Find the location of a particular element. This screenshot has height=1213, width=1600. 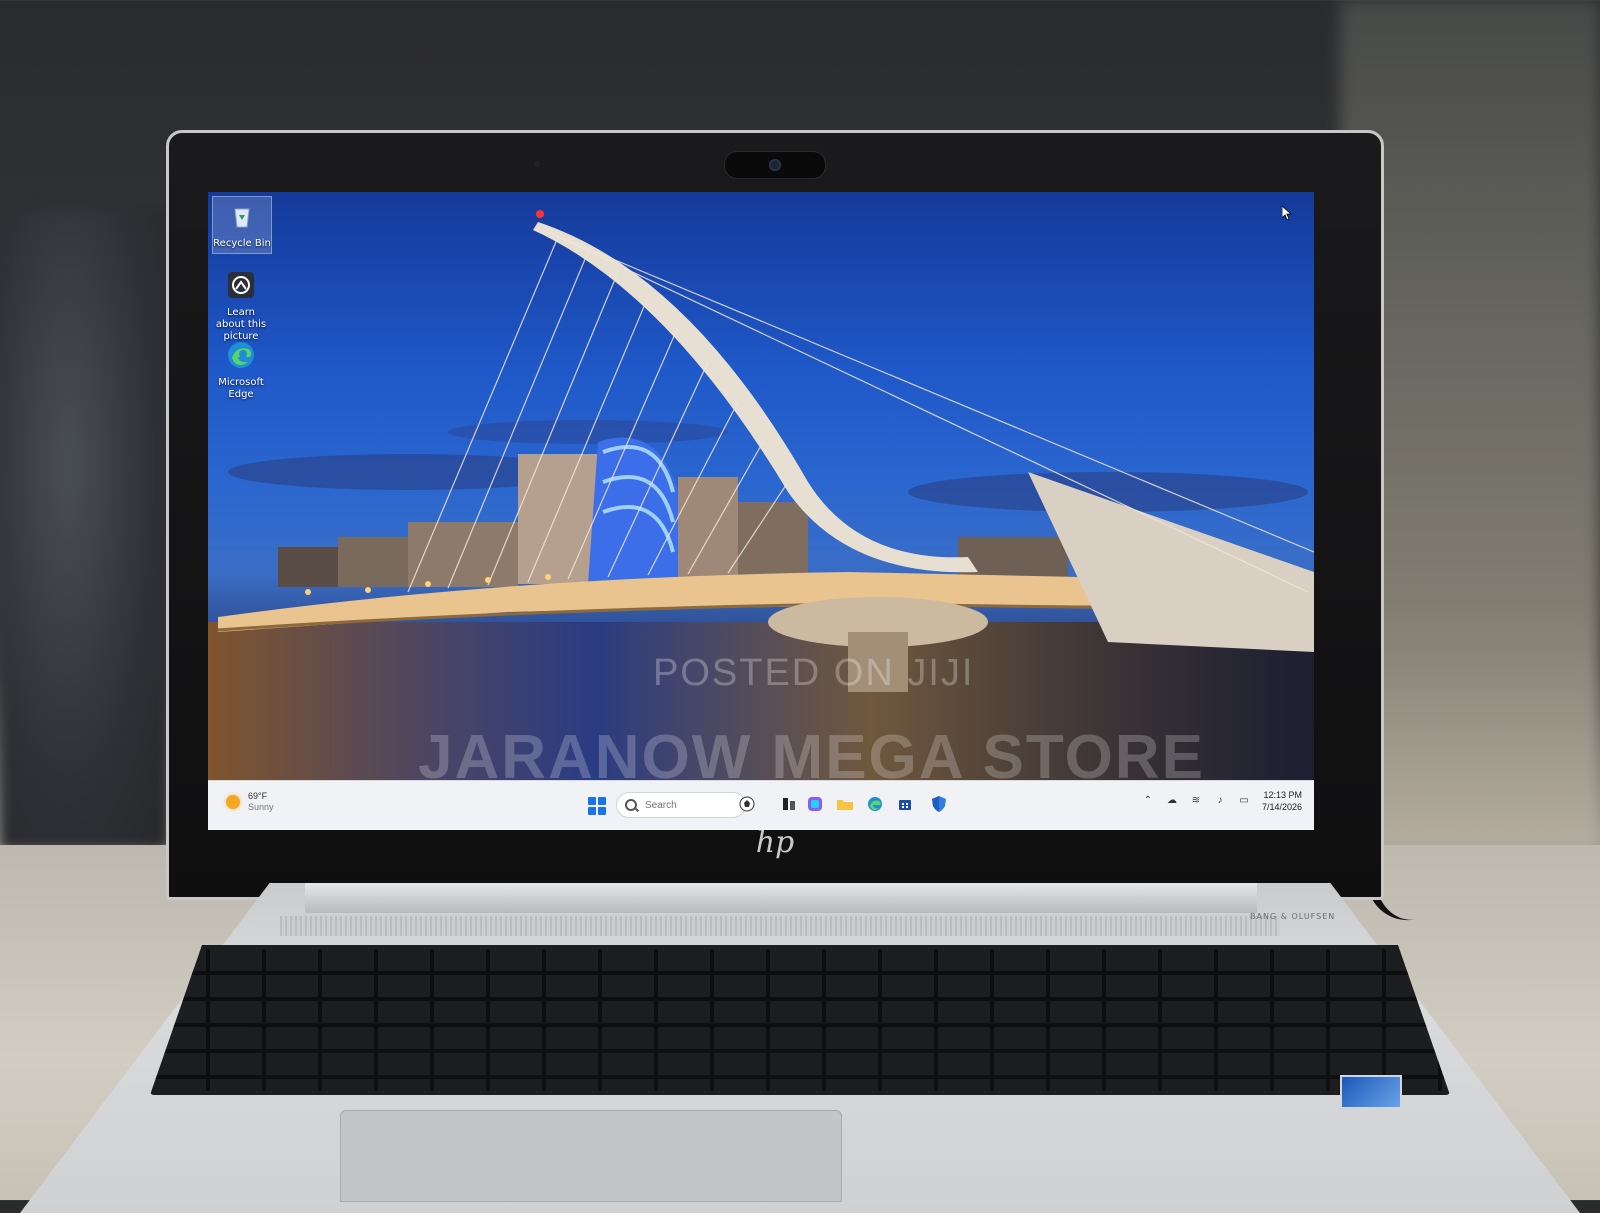

speaker-grille is located at coordinates (780, 926).